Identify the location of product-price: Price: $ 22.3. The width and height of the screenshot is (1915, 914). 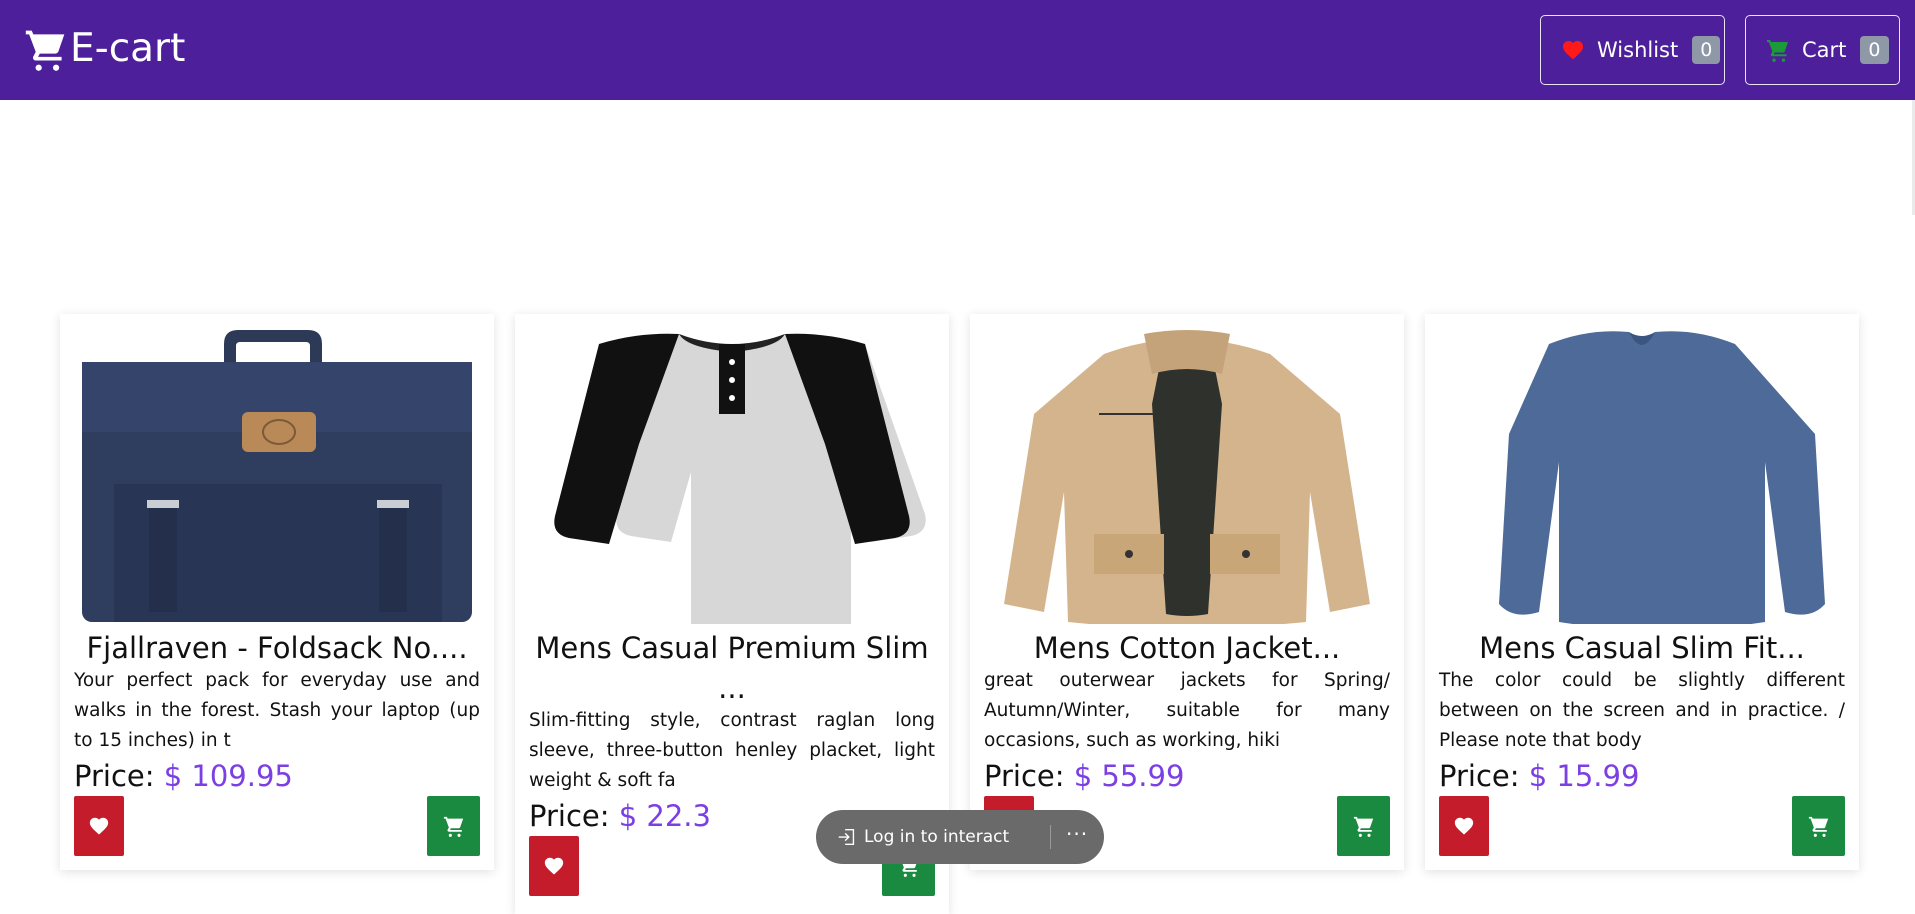
(620, 816).